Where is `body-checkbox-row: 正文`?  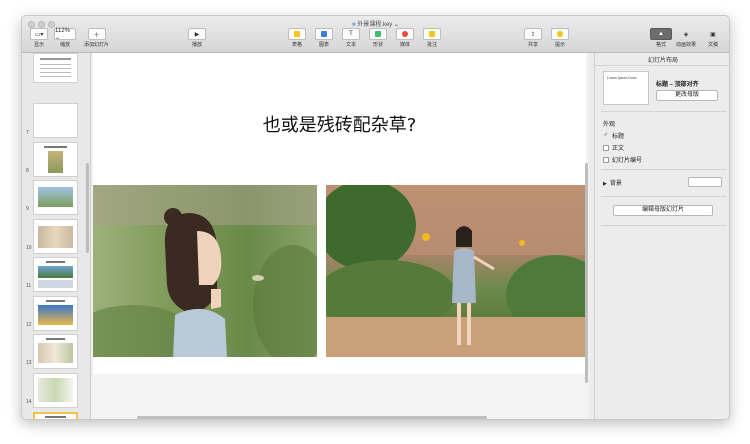 body-checkbox-row: 正文 is located at coordinates (613, 147).